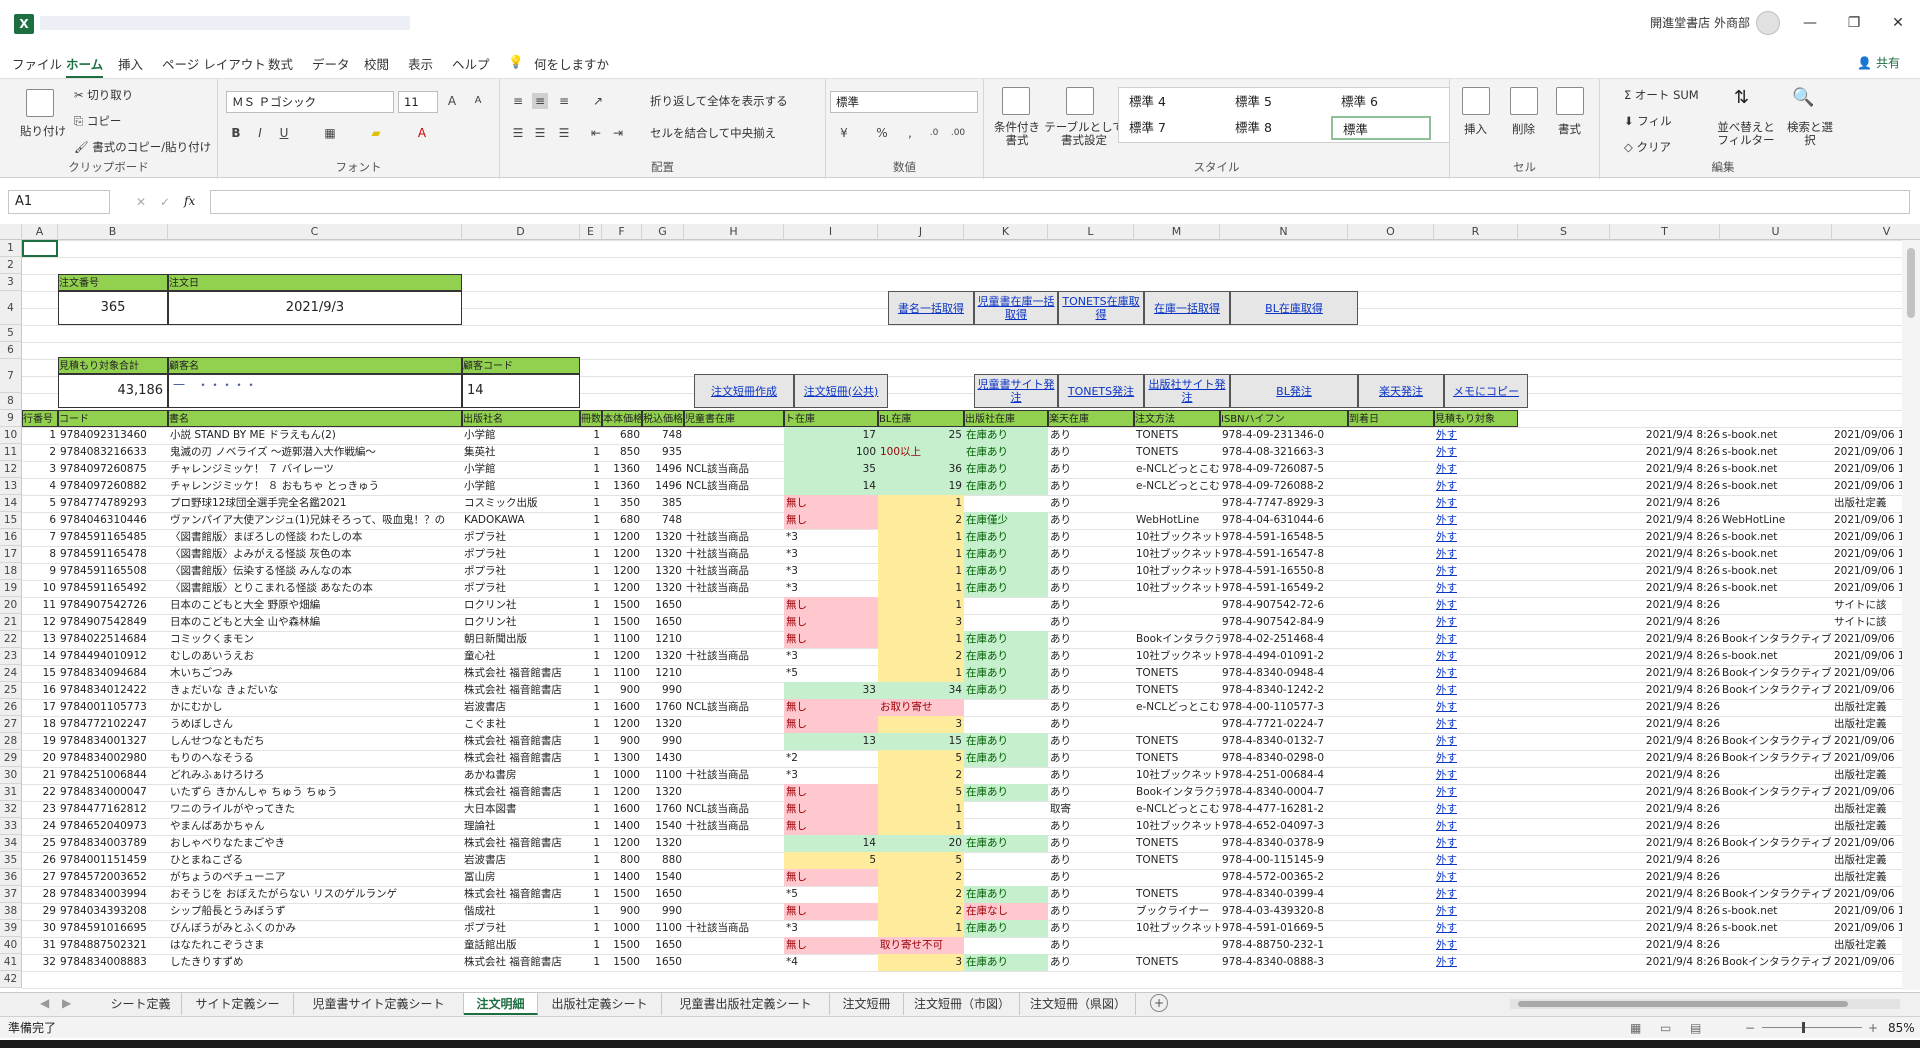  What do you see at coordinates (1776, 232) in the screenshot?
I see `column-header-u: U` at bounding box center [1776, 232].